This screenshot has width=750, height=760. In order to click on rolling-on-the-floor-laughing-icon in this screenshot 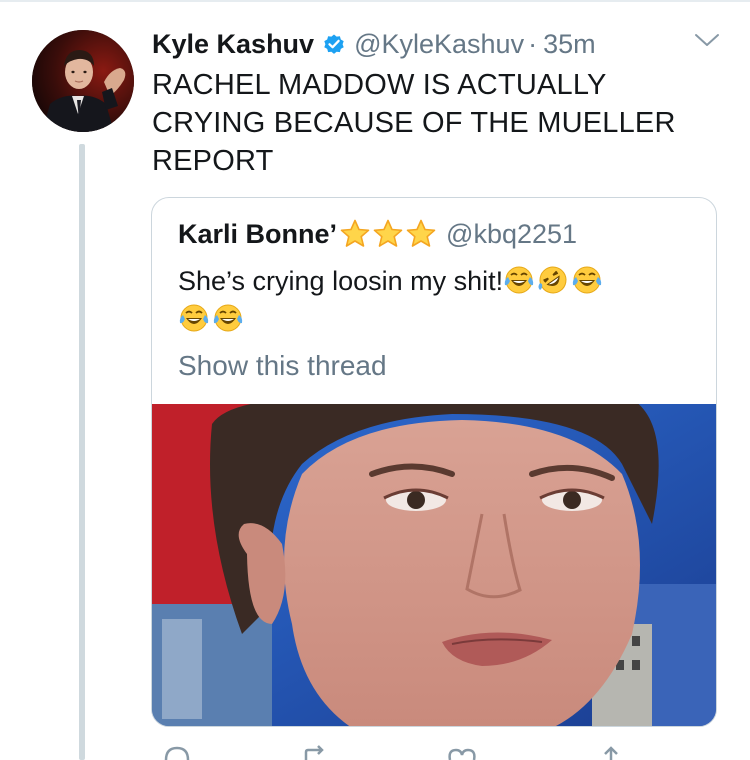, I will do `click(552, 280)`.